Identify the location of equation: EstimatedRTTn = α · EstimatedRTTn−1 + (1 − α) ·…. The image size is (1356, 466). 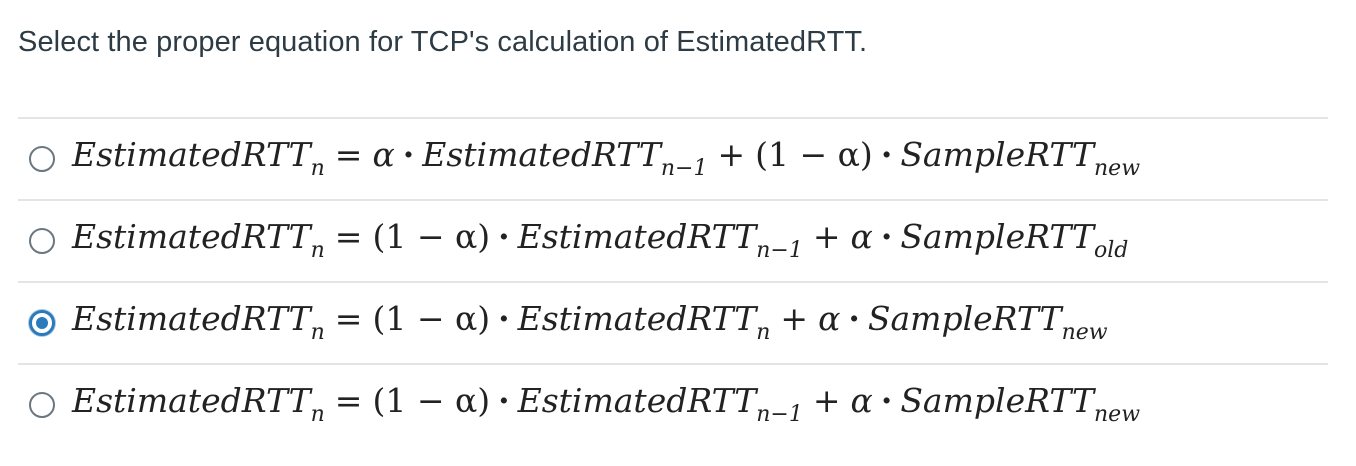
(606, 158).